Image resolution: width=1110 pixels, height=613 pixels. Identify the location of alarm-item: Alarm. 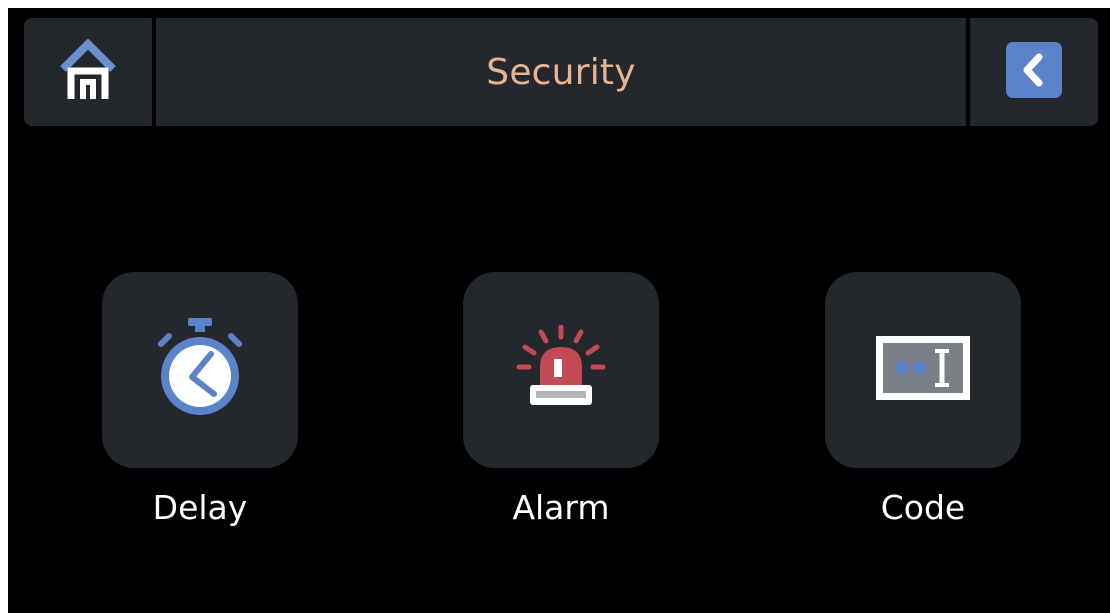
(561, 399).